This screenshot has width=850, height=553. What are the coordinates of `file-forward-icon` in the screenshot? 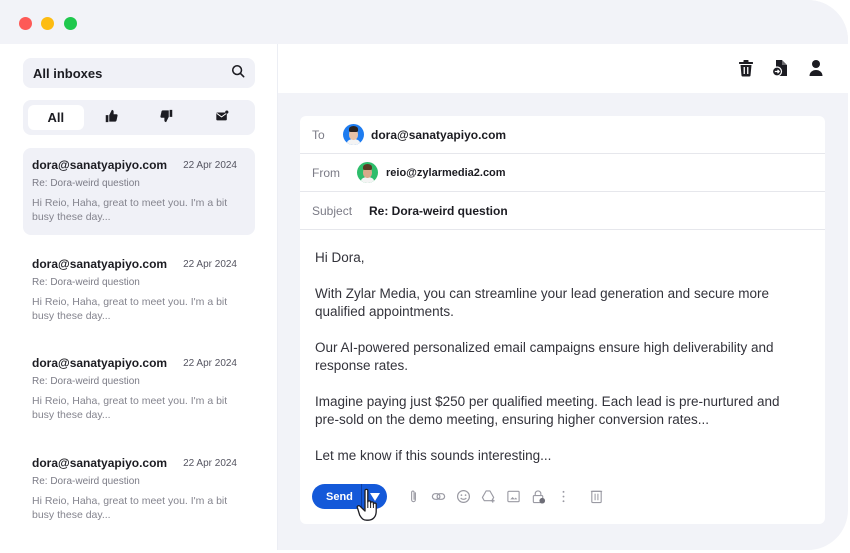 It's located at (780, 68).